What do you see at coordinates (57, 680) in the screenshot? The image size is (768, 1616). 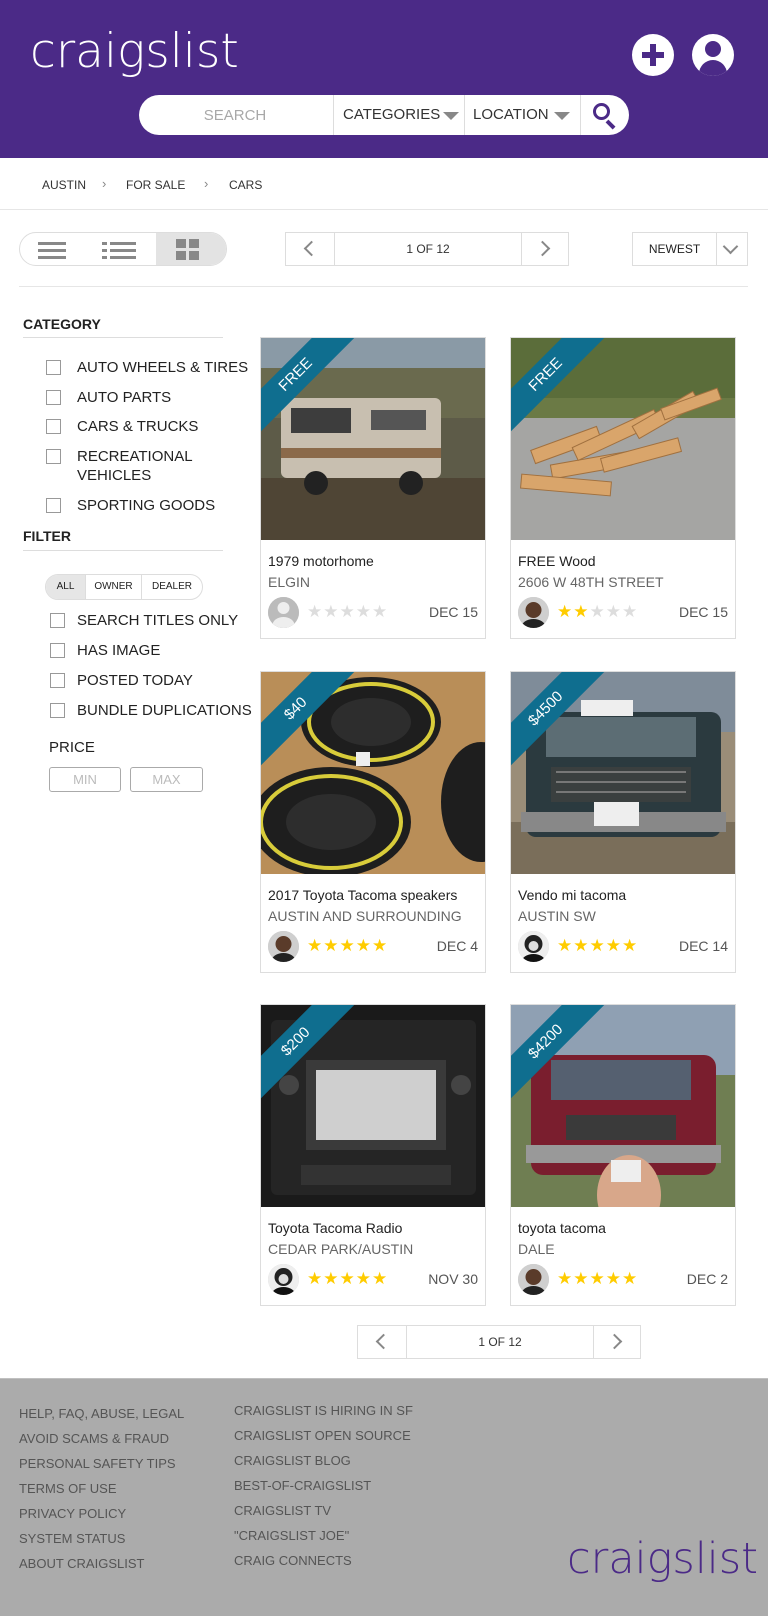 I see `checkbox-posted-today` at bounding box center [57, 680].